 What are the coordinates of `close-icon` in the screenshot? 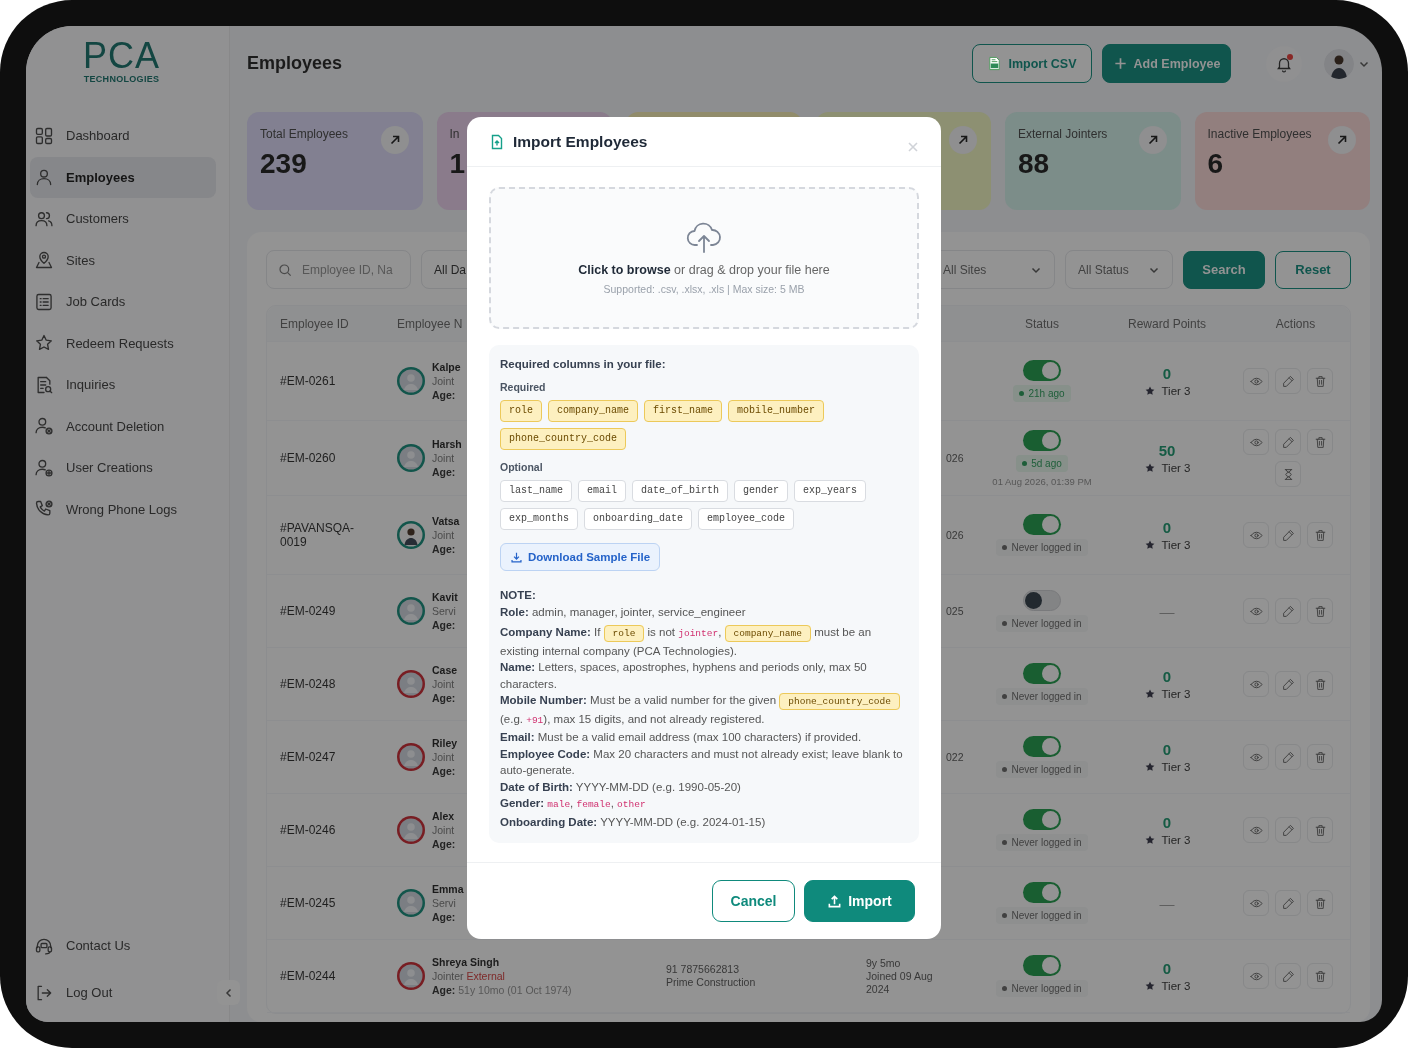 It's located at (913, 146).